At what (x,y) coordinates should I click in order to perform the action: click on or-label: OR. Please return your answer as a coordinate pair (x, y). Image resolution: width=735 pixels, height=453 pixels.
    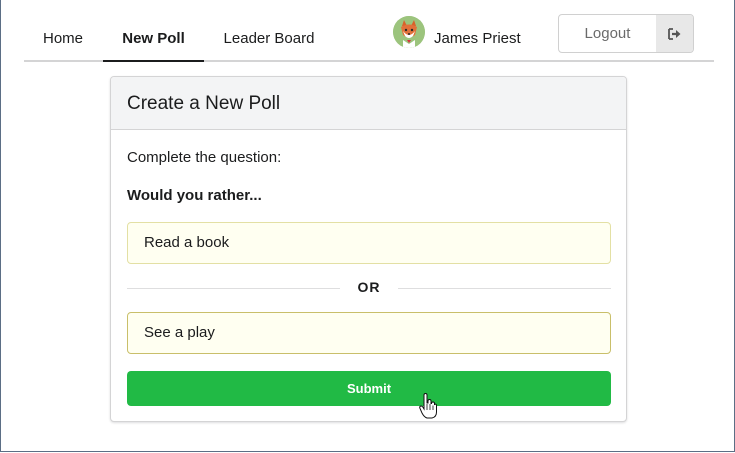
    Looking at the image, I should click on (369, 287).